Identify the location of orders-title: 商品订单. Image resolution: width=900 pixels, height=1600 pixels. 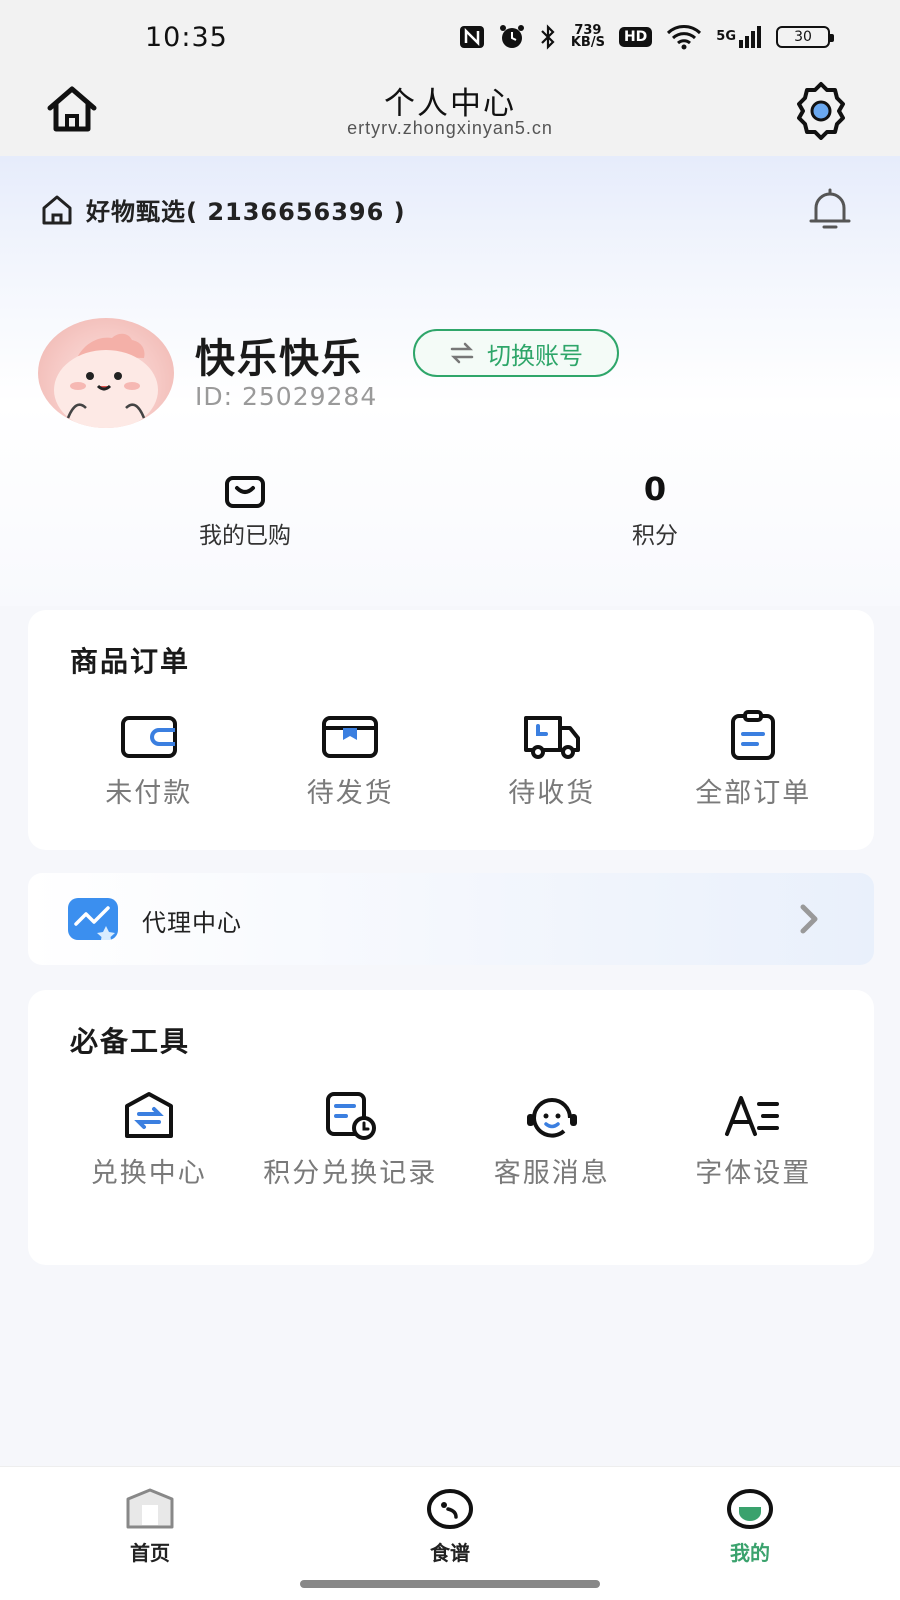
(130, 661).